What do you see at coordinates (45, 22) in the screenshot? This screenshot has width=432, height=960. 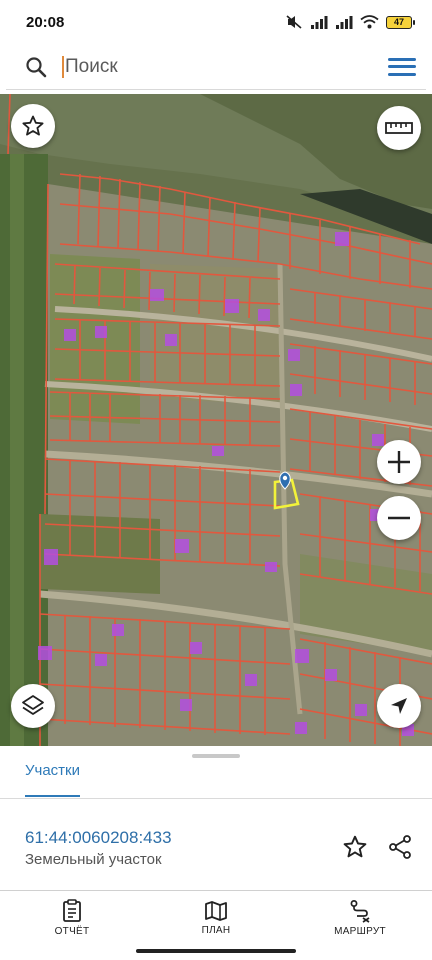 I see `status-time: 20:08` at bounding box center [45, 22].